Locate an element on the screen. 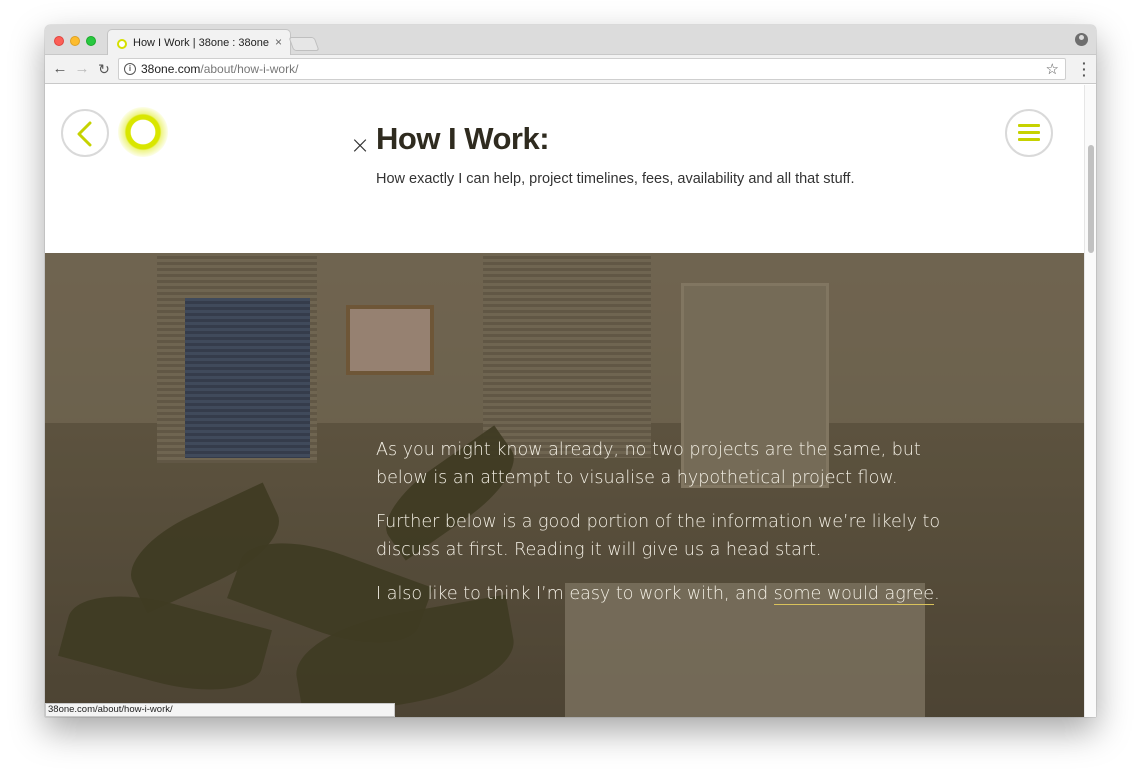  address-bar: i 38one.com/about/how-i-work/ ☆ is located at coordinates (592, 69).